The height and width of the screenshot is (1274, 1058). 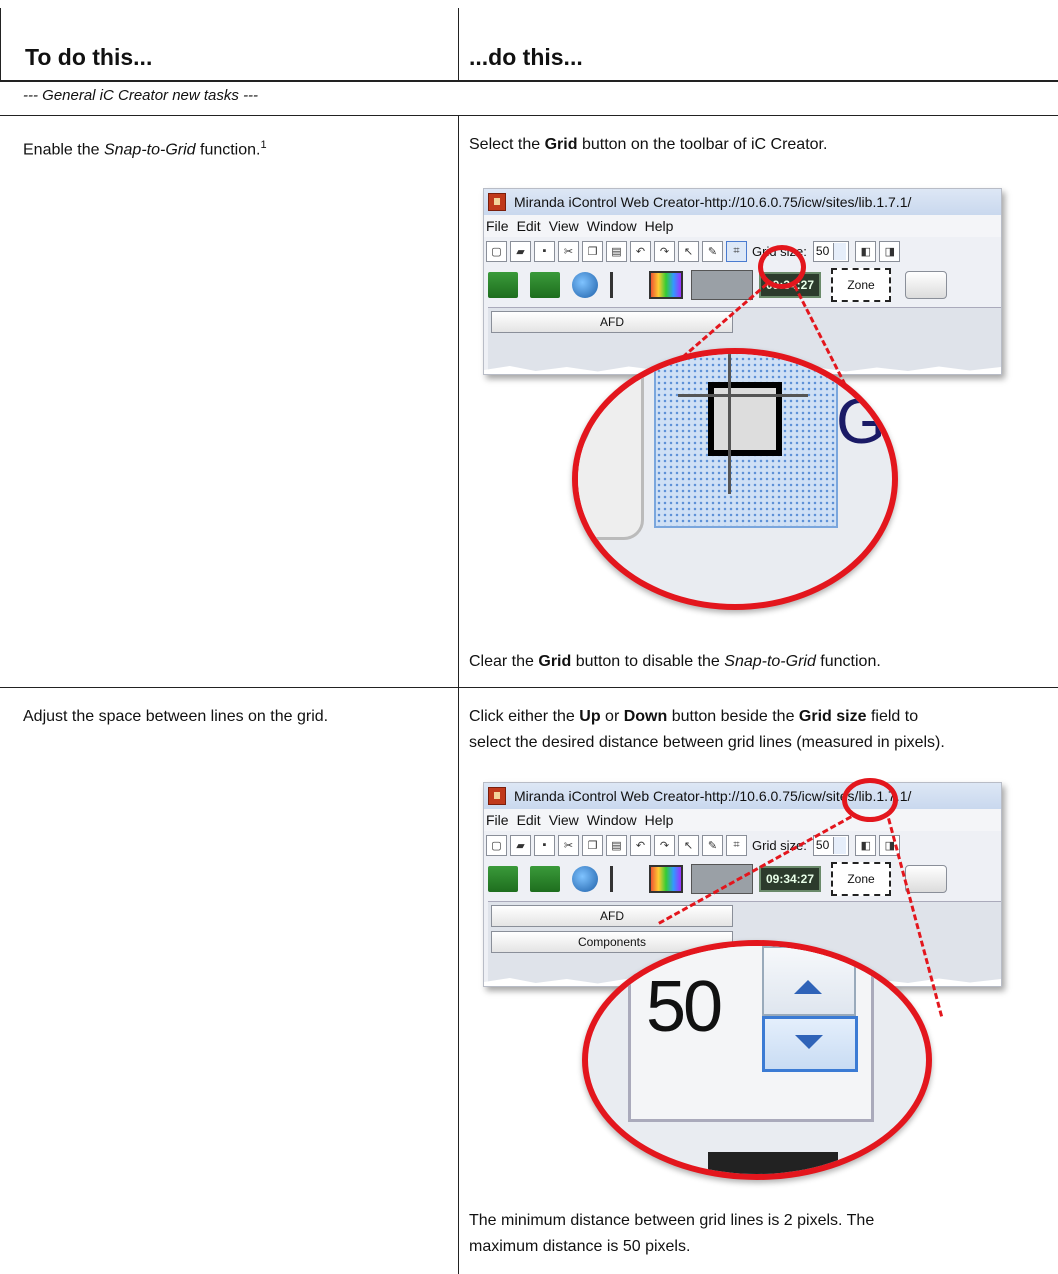 What do you see at coordinates (458, 980) in the screenshot?
I see `column-divider-row2` at bounding box center [458, 980].